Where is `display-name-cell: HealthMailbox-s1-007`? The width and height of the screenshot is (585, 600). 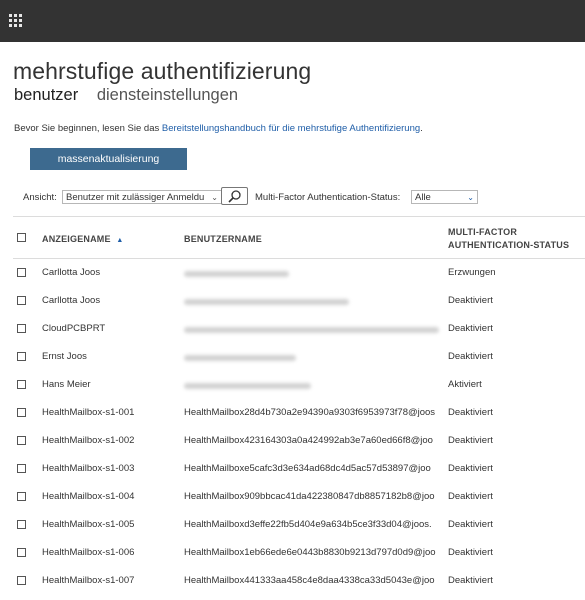 display-name-cell: HealthMailbox-s1-007 is located at coordinates (111, 580).